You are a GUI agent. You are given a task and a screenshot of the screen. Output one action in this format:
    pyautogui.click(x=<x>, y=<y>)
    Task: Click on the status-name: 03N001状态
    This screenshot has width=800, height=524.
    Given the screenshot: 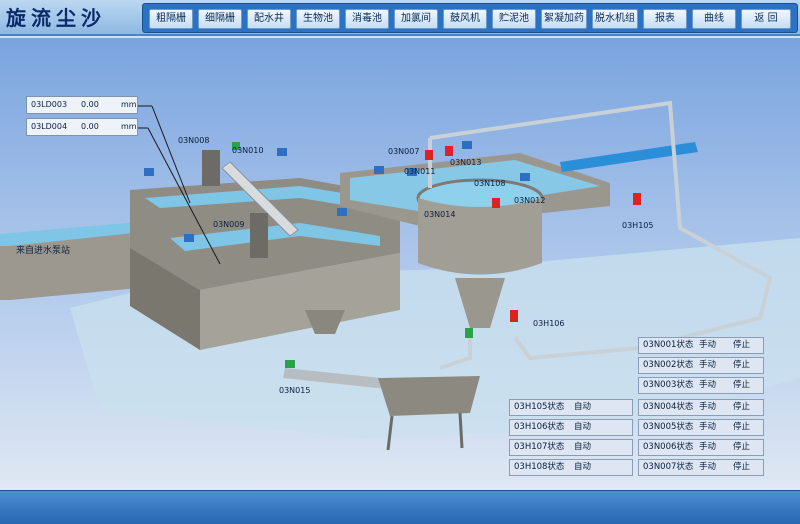 What is the action you would take?
    pyautogui.click(x=668, y=345)
    